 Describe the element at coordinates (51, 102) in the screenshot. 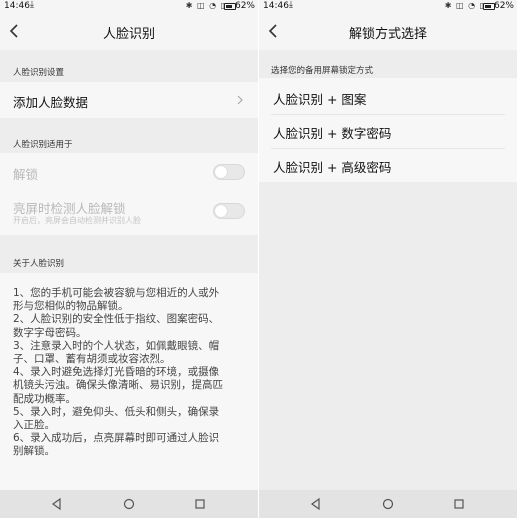

I see `add-face-label: 添加人脸数据` at that location.